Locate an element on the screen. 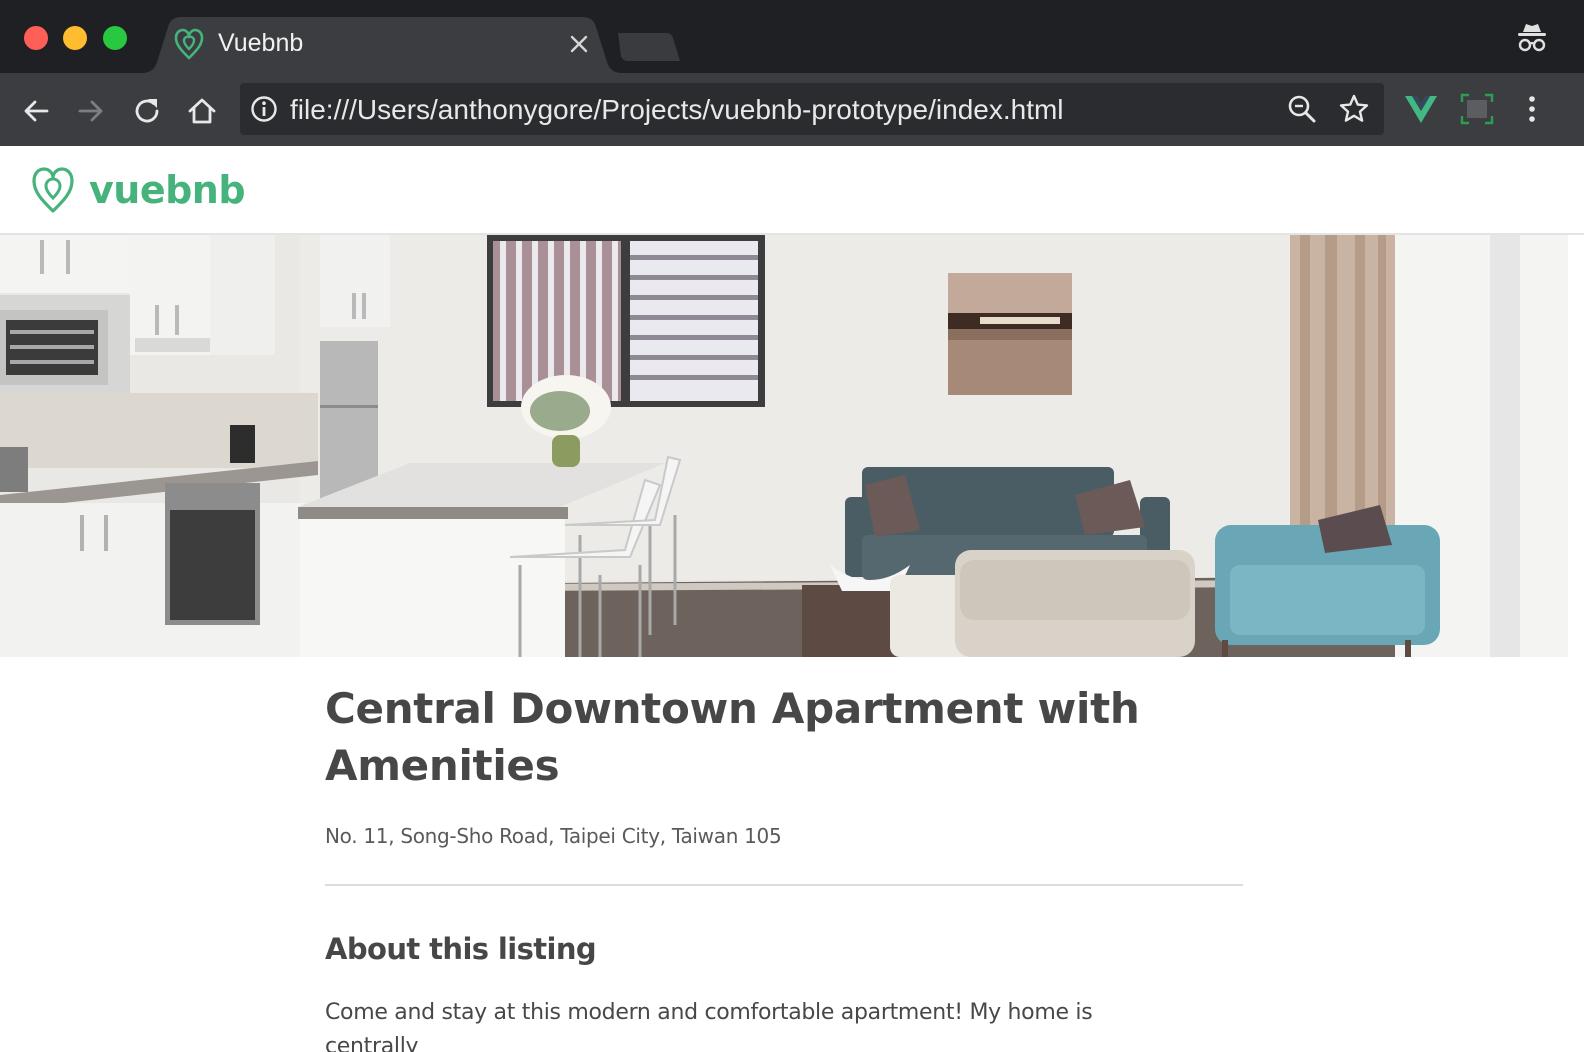 The height and width of the screenshot is (1052, 1584). site-name: vuebnb is located at coordinates (167, 190).